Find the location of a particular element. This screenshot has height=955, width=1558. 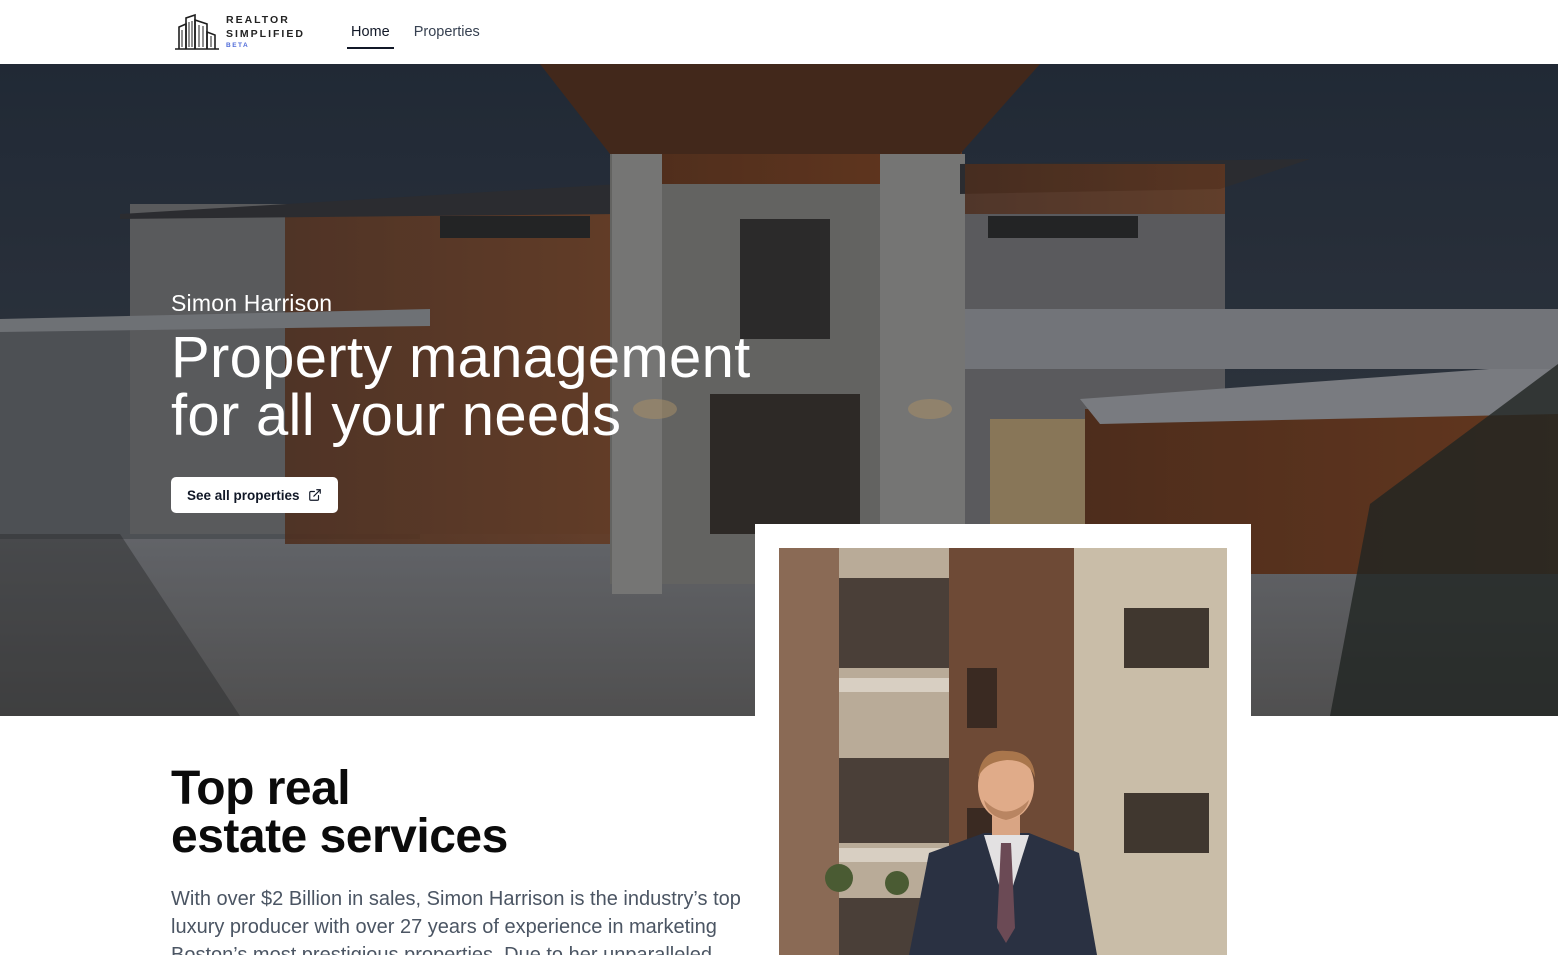

brand-logo: REALTOR SIMPLIFIED BETA is located at coordinates (239, 32).